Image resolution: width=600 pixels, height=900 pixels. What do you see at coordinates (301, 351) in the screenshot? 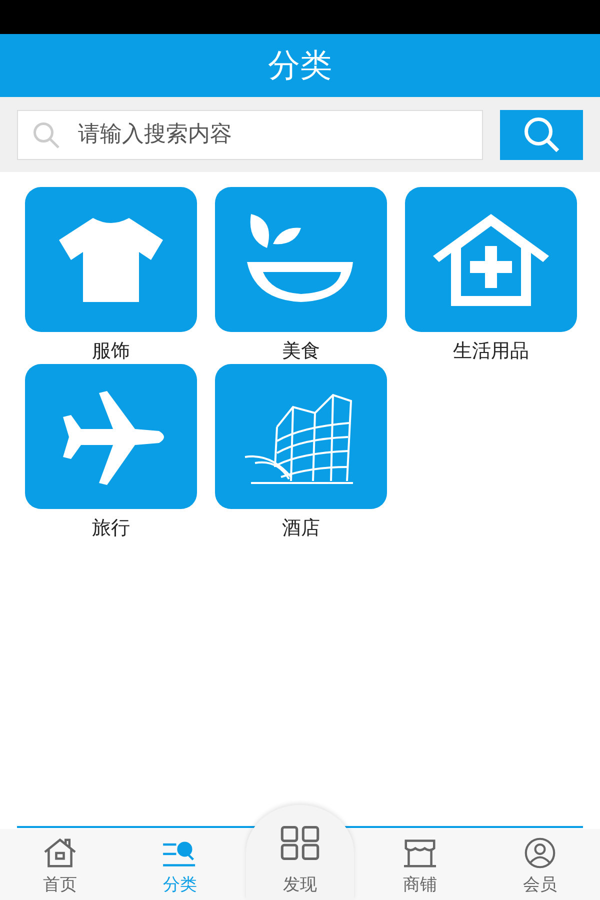
I see `category-label: 美食` at bounding box center [301, 351].